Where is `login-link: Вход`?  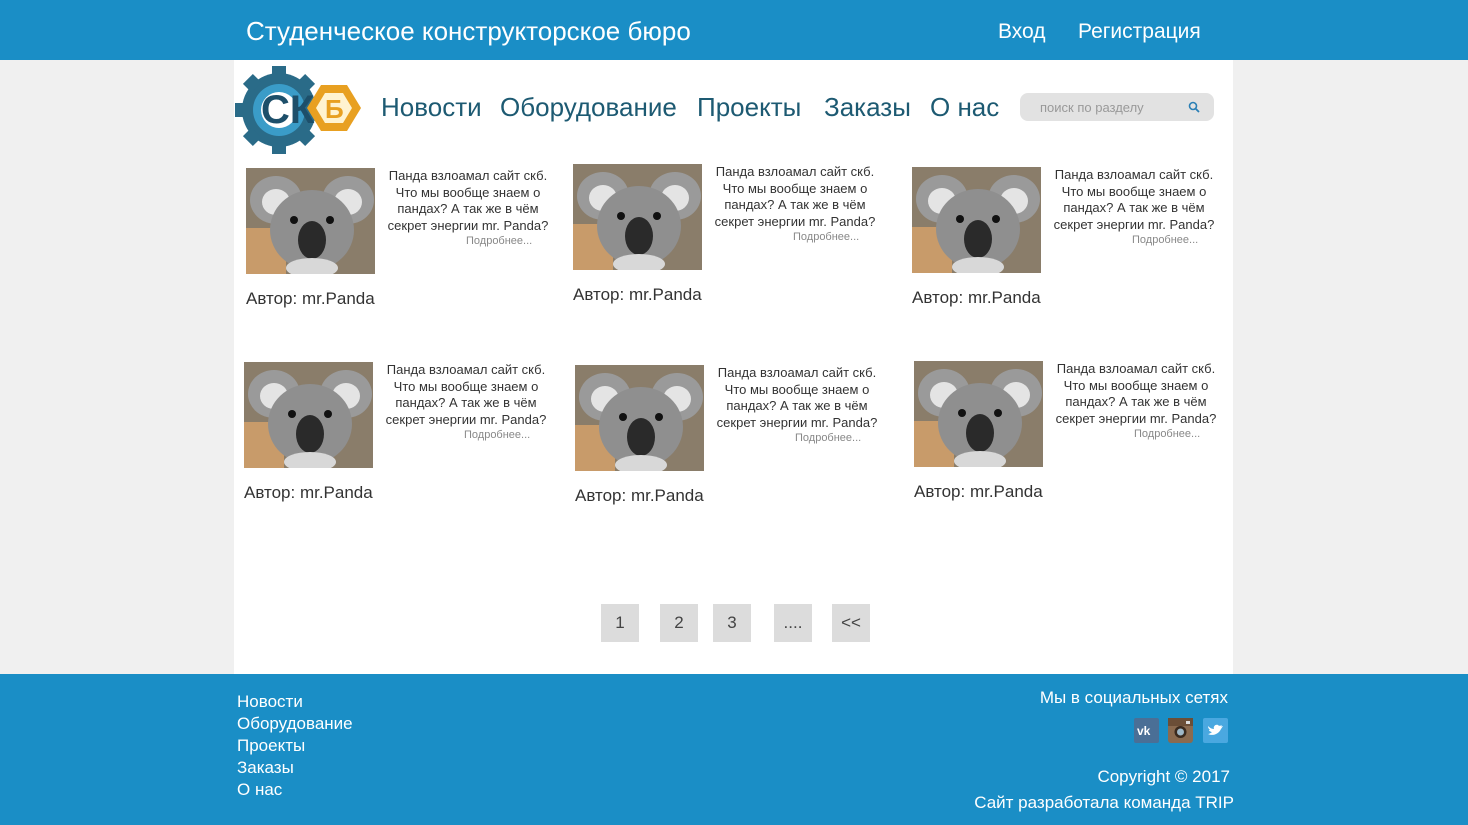
login-link: Вход is located at coordinates (1022, 32).